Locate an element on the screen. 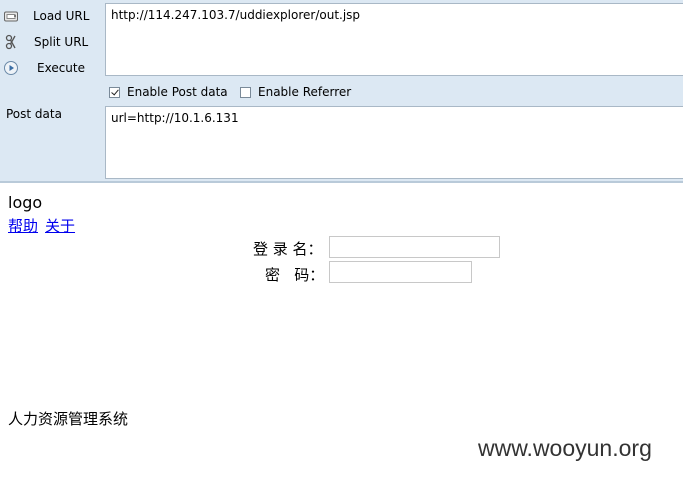 The width and height of the screenshot is (683, 479). load-url-icon is located at coordinates (11, 16).